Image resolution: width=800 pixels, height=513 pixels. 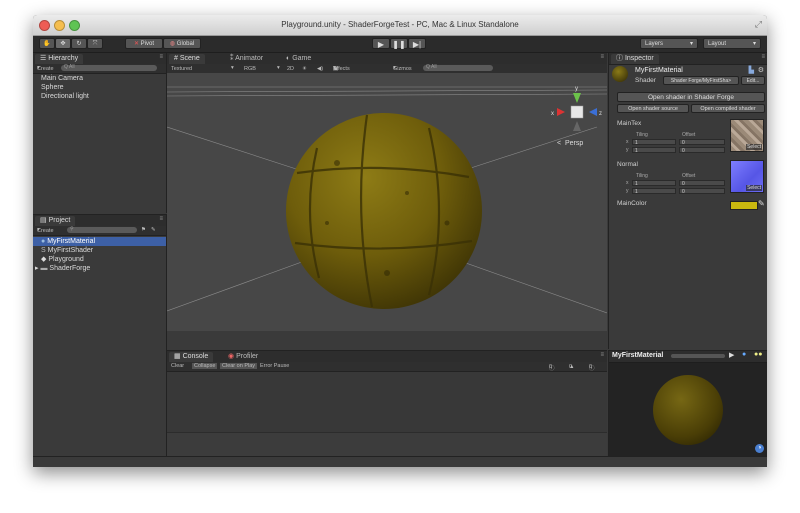 I want to click on hierarchy-search-input: Q All, so click(x=109, y=67).